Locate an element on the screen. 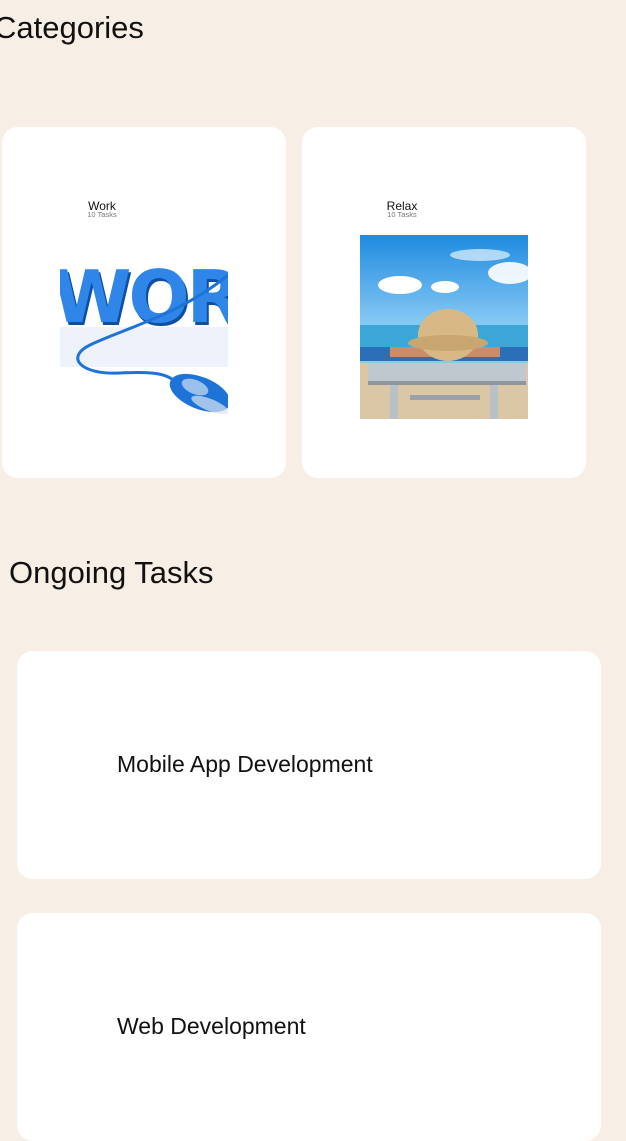 The height and width of the screenshot is (1141, 626). category-card-relax: Relax 10 Tasks is located at coordinates (444, 302).